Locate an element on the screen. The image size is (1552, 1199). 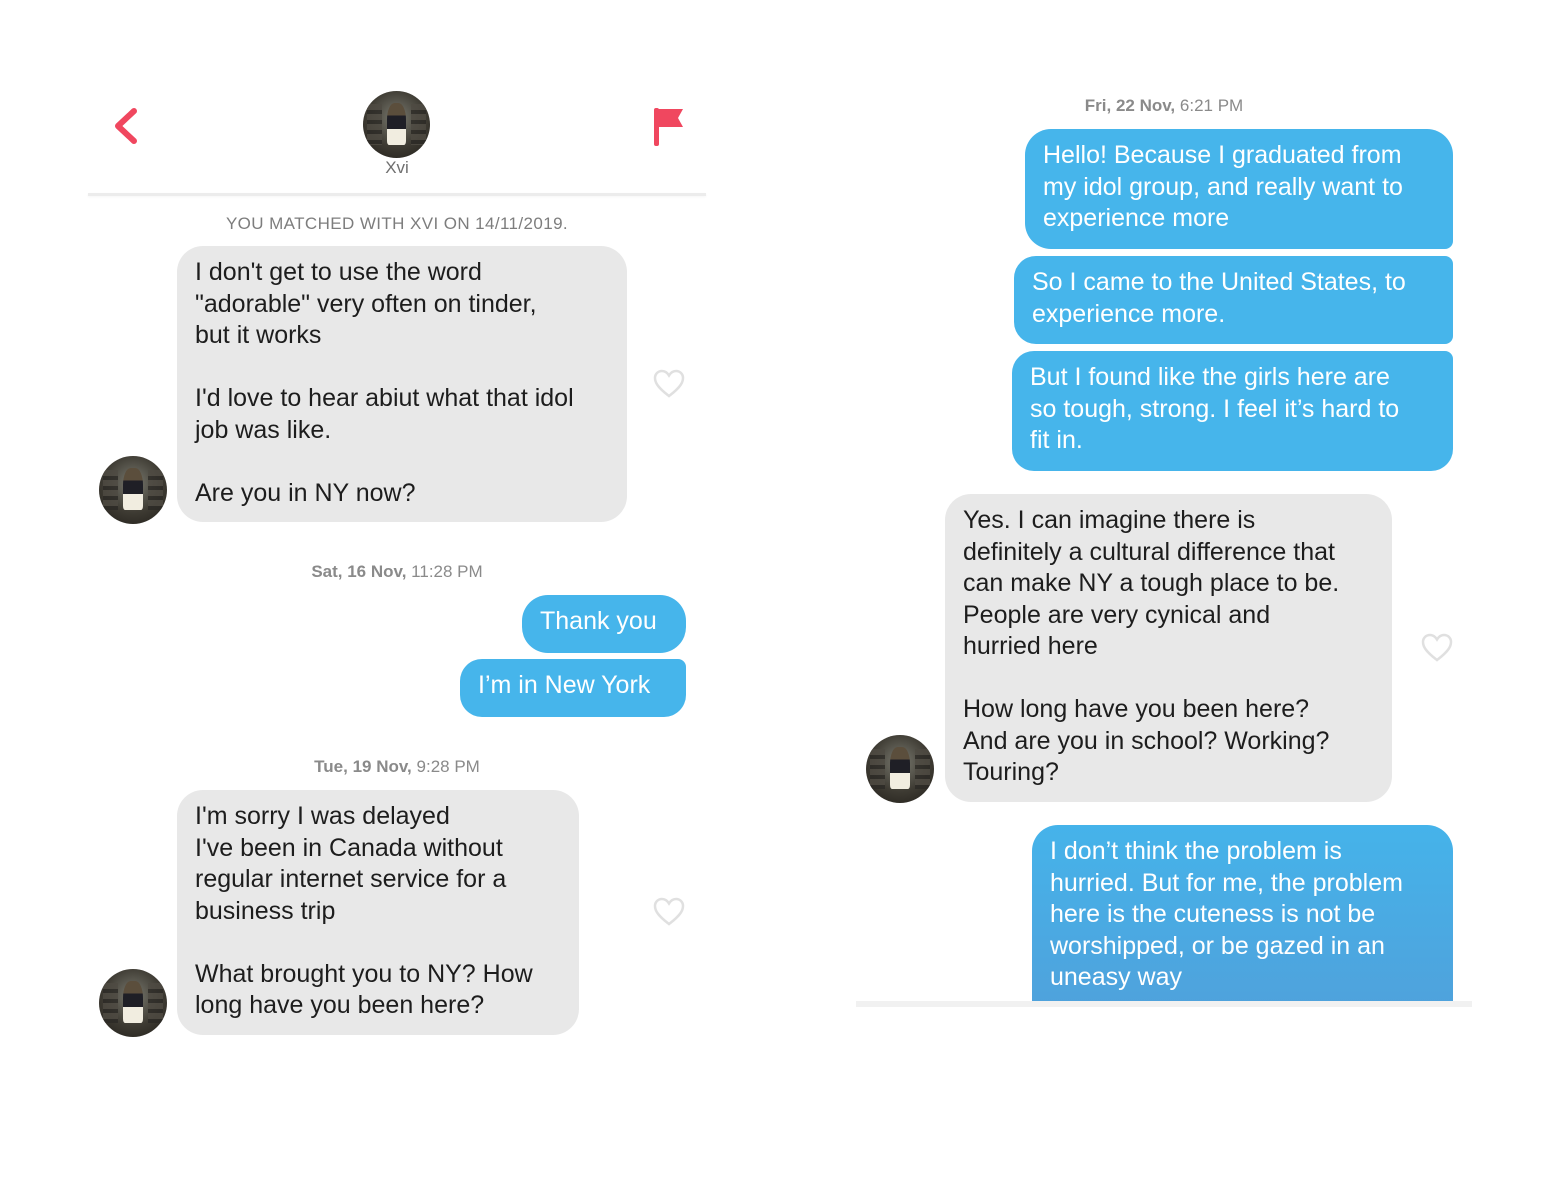
chevron-left-icon is located at coordinates (126, 126).